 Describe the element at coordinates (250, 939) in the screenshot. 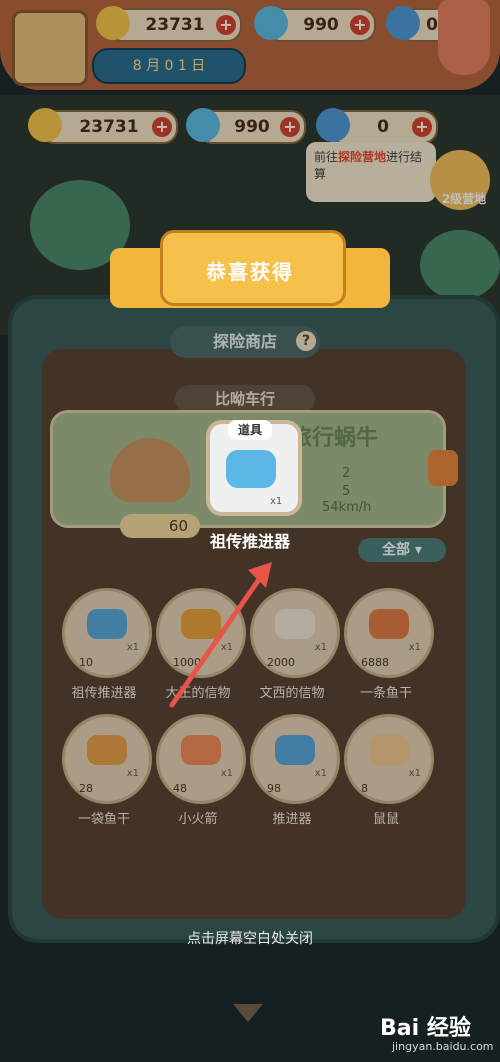

I see `close-hint: 点击屏幕空白处关闭` at that location.